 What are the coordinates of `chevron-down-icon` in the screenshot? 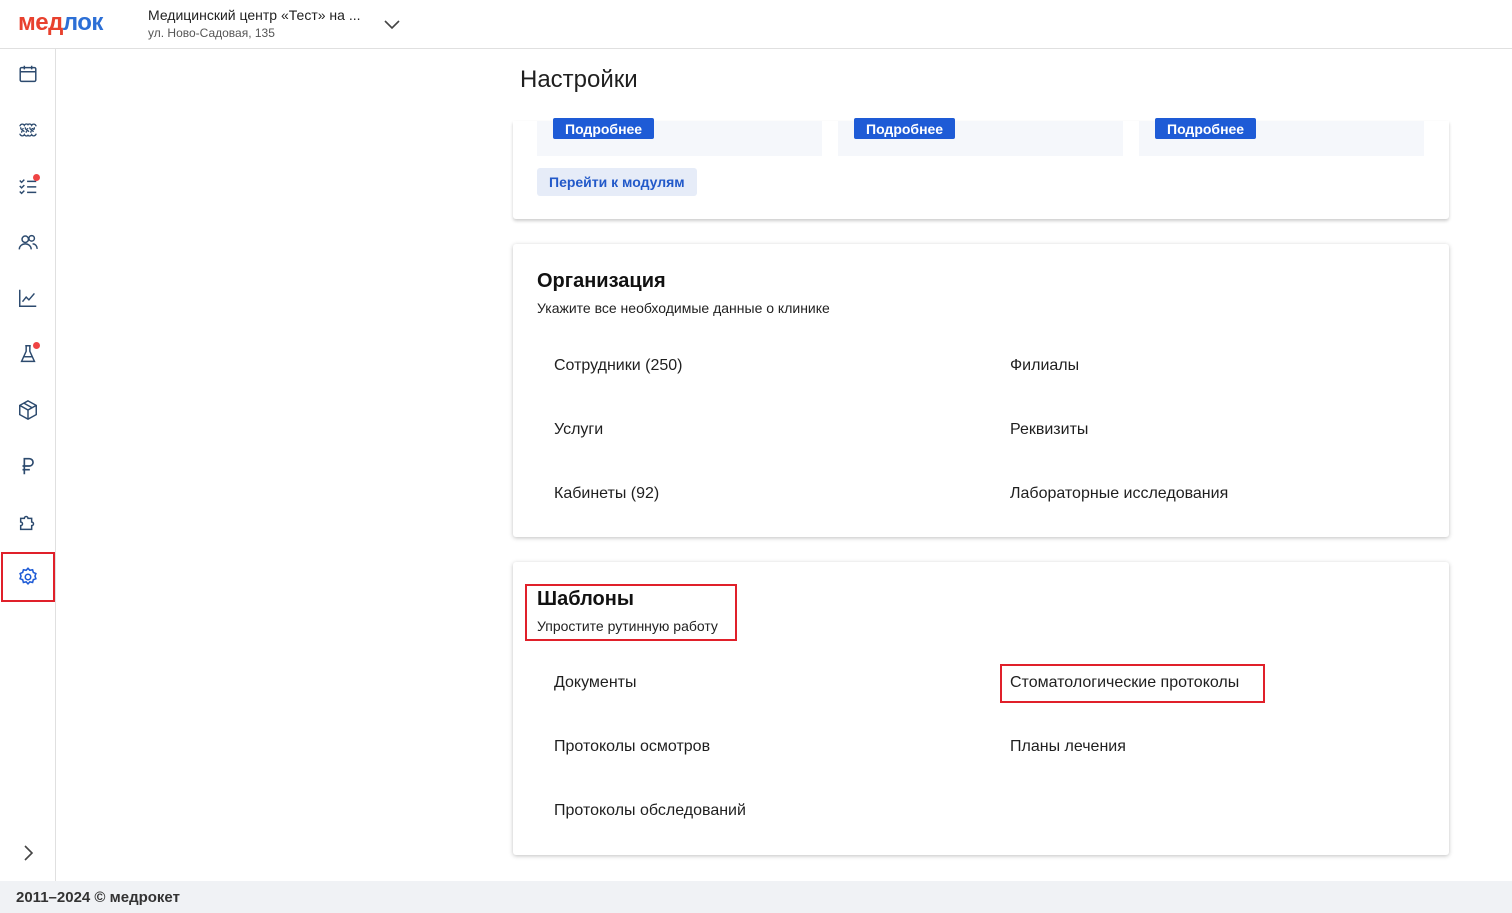 It's located at (392, 24).